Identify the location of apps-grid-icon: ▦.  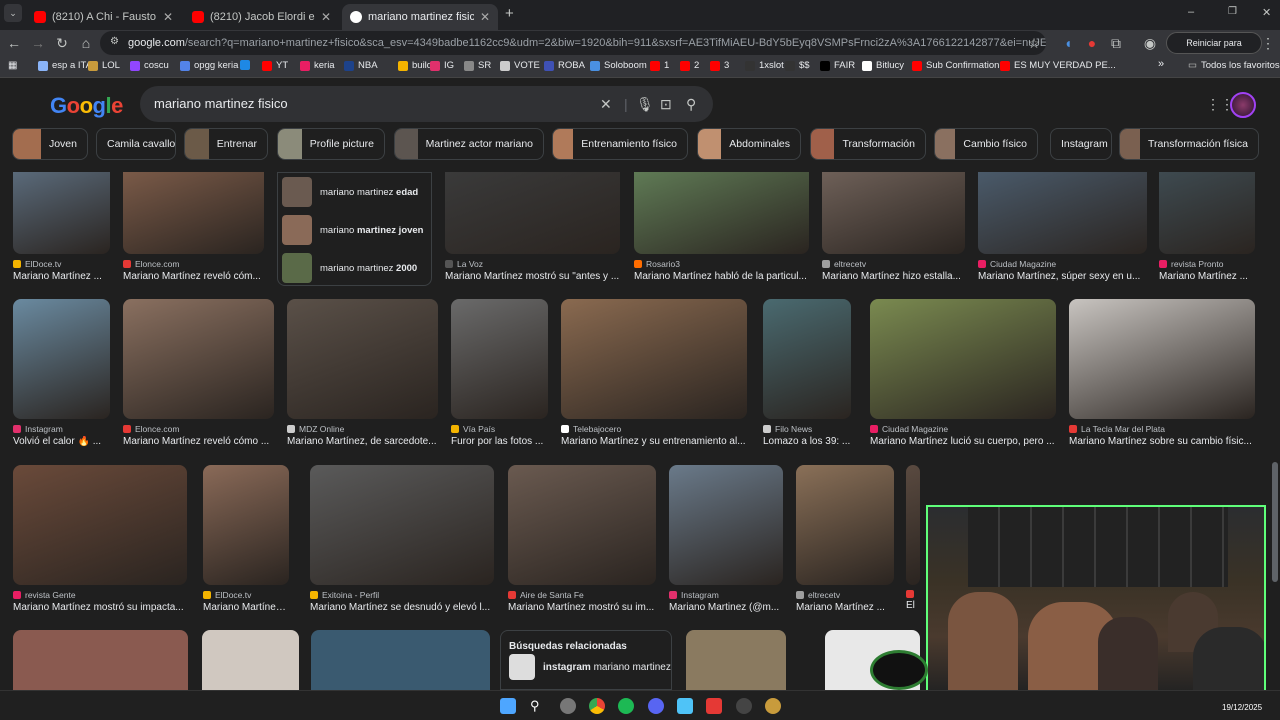
(12, 65).